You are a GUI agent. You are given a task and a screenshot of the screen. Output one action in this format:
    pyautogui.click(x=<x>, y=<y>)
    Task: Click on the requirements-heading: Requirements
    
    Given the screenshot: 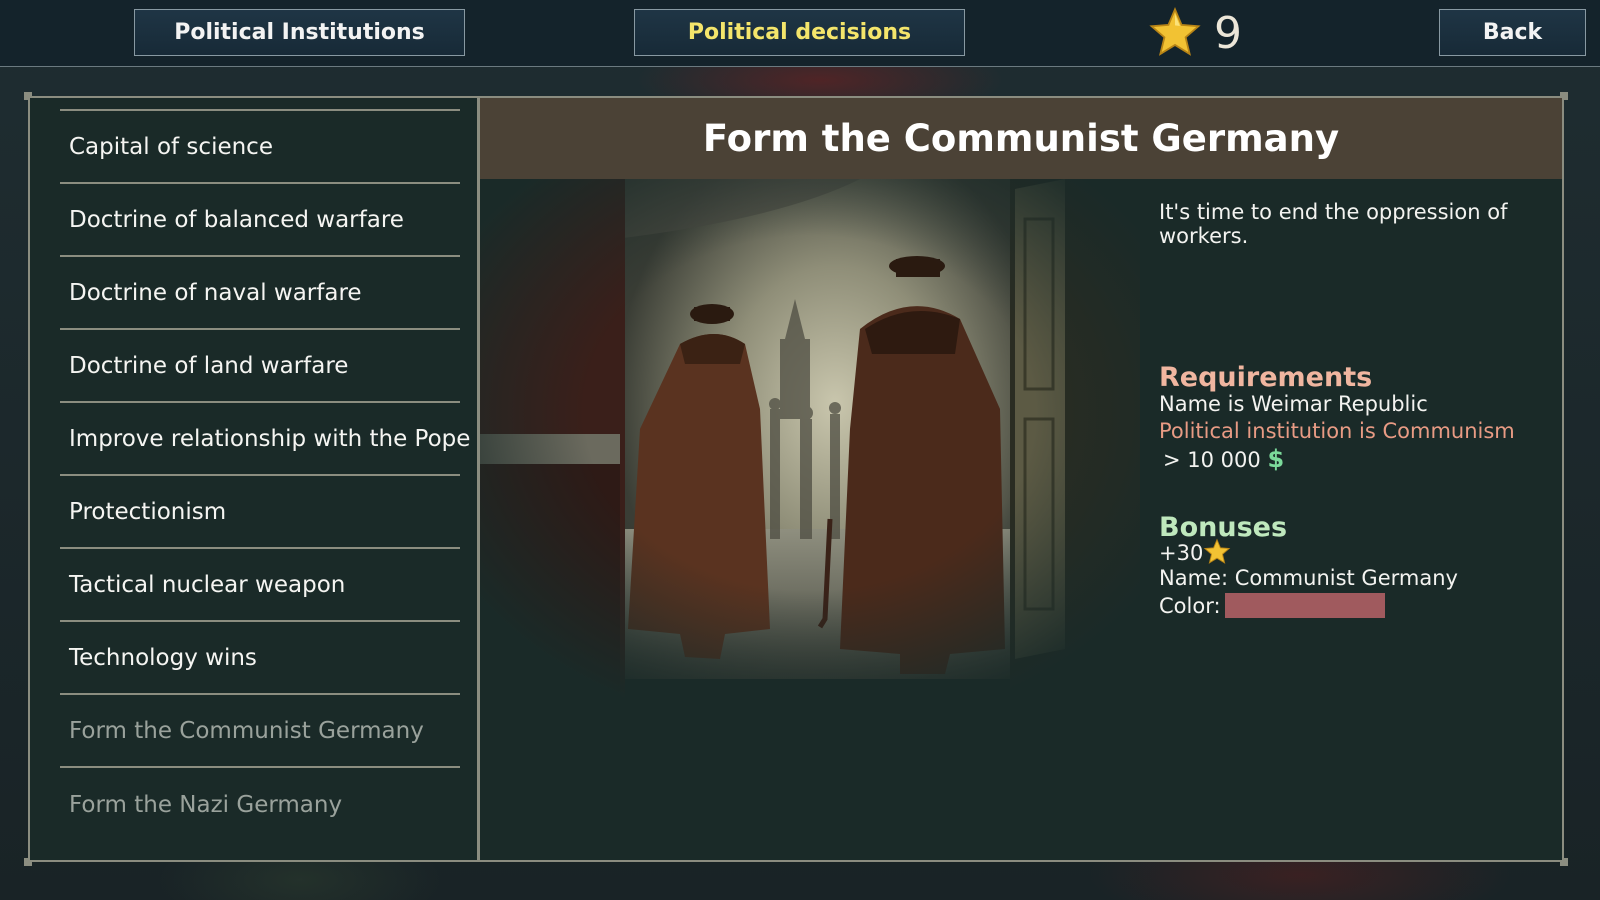 What is the action you would take?
    pyautogui.click(x=1266, y=377)
    